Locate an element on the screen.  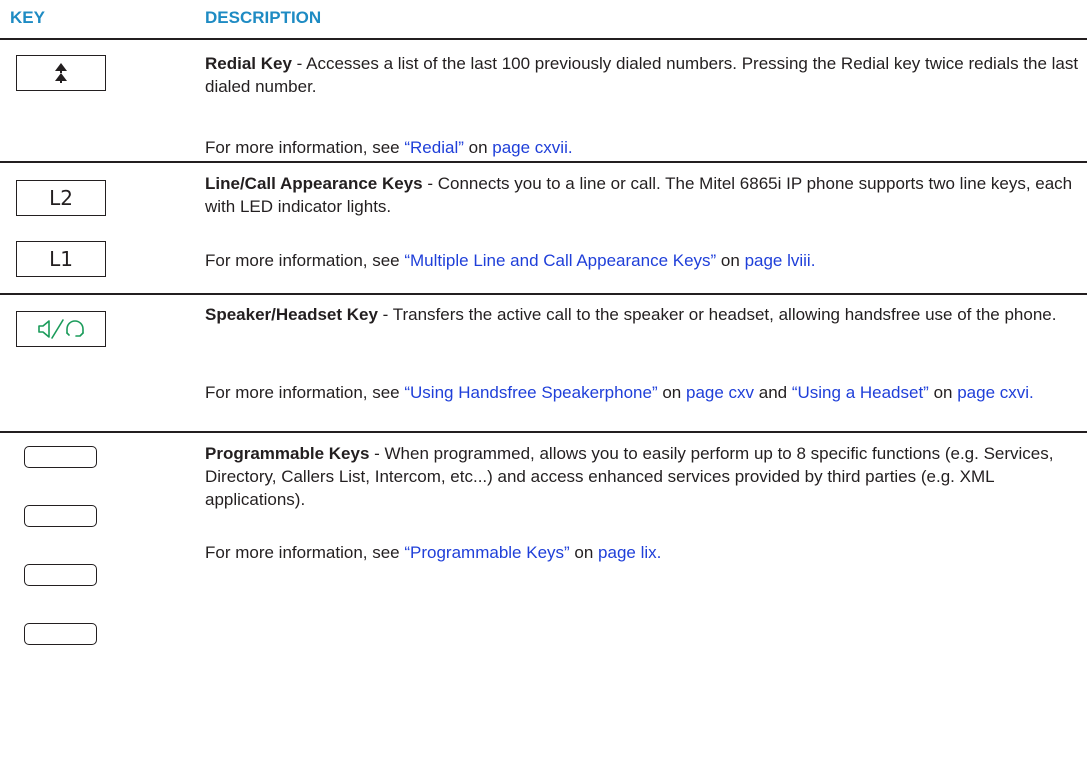
line-key-l1: L1 is located at coordinates (61, 259).